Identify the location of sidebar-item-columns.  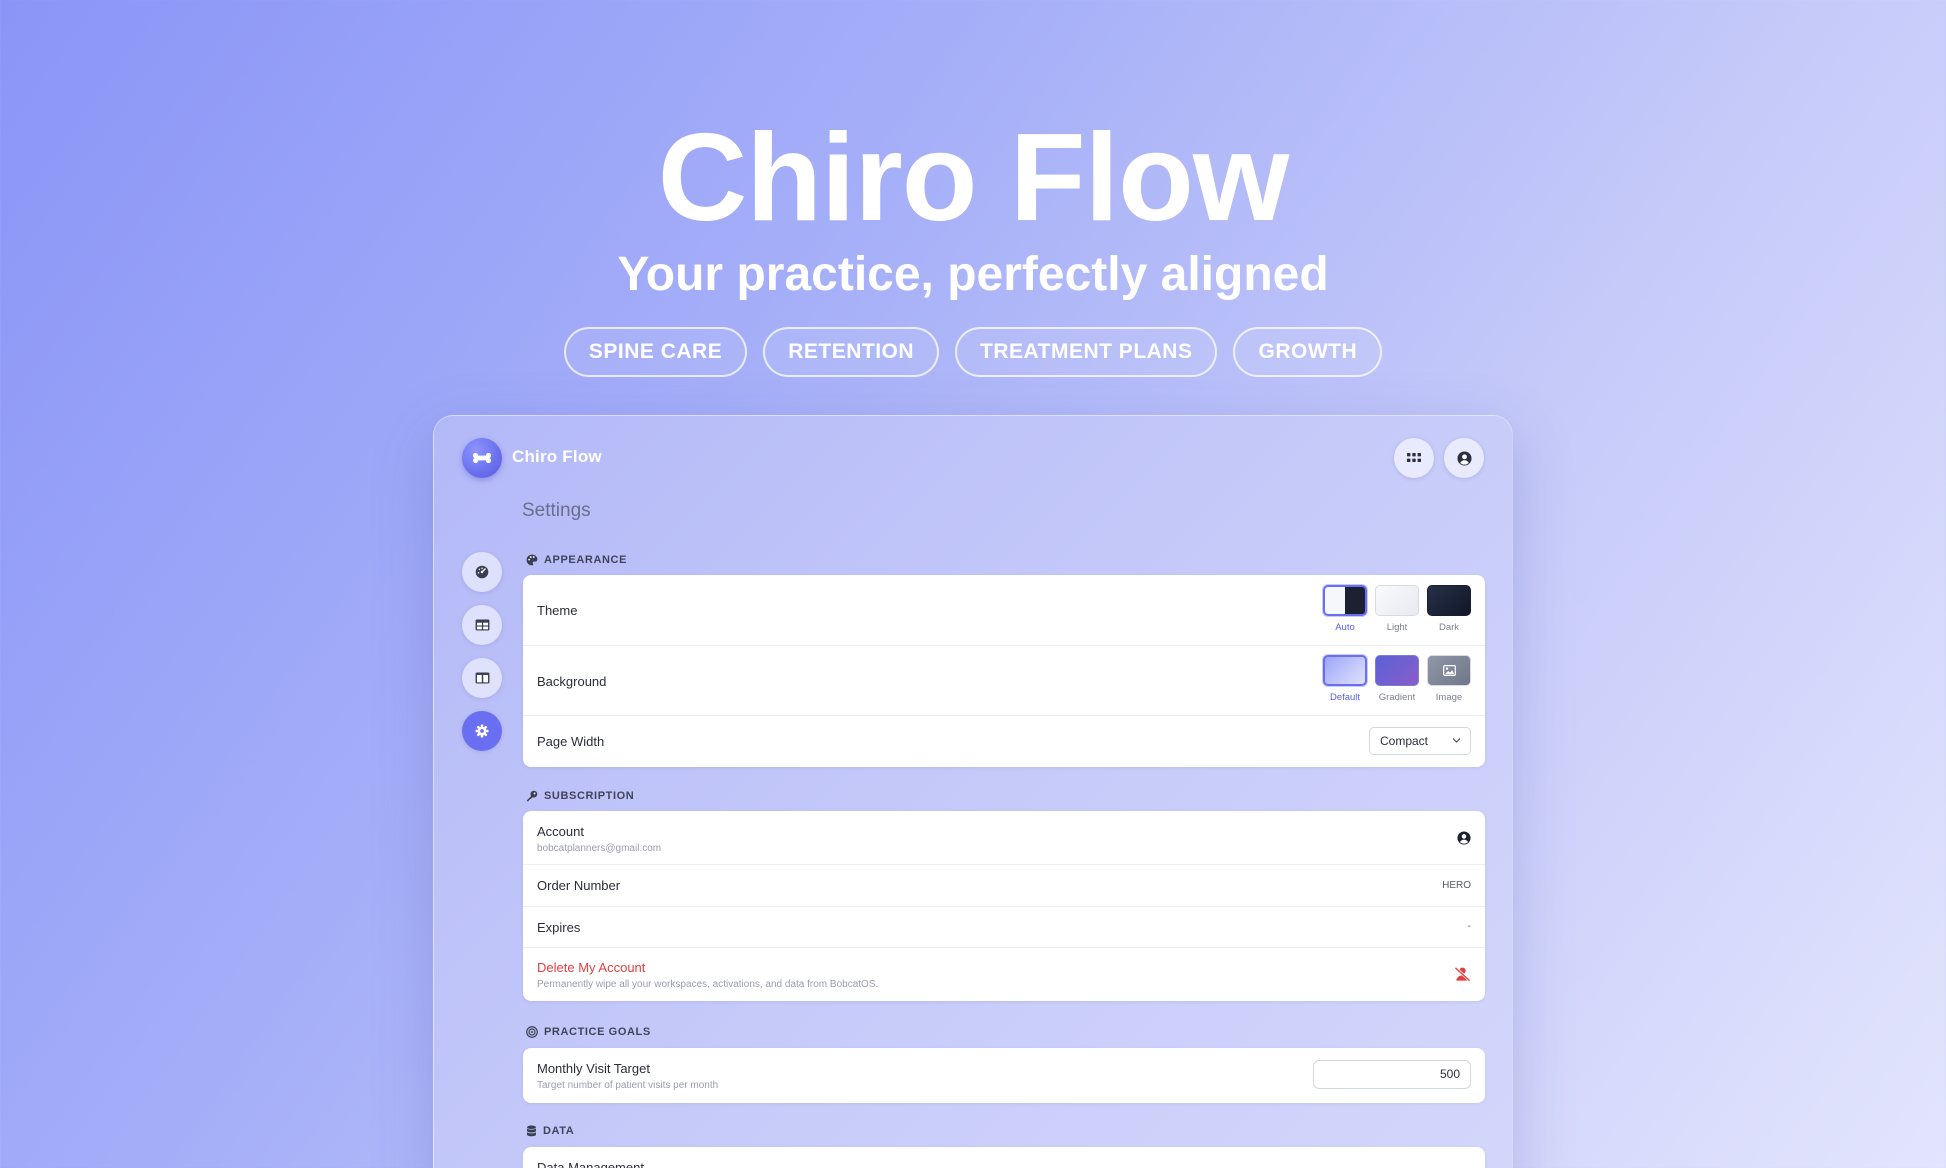
(482, 678).